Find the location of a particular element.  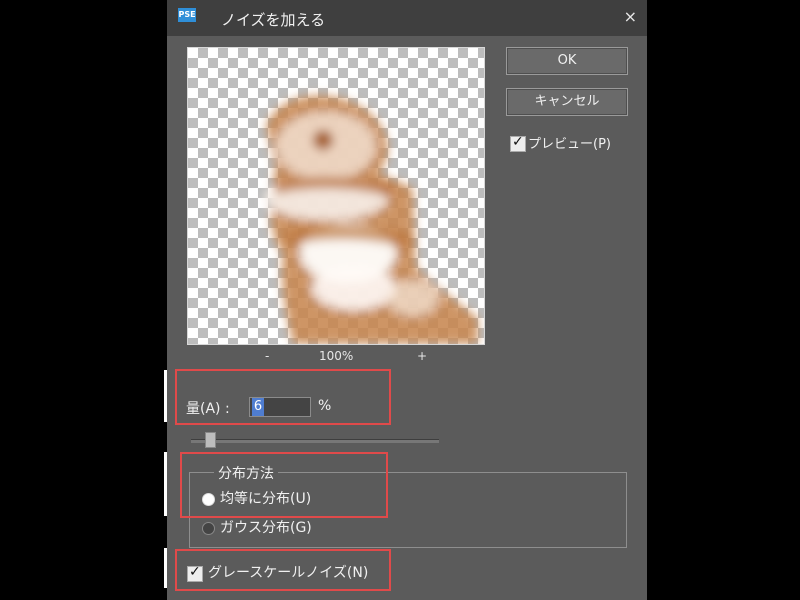

noise-preview-image is located at coordinates (371, 219).